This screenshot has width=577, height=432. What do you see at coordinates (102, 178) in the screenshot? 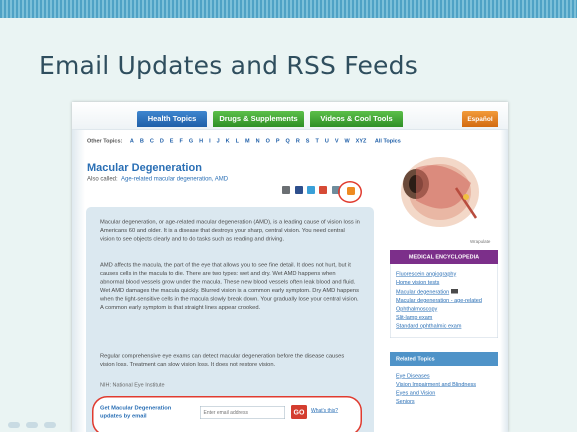
I see `also-called-label: Also called:` at bounding box center [102, 178].